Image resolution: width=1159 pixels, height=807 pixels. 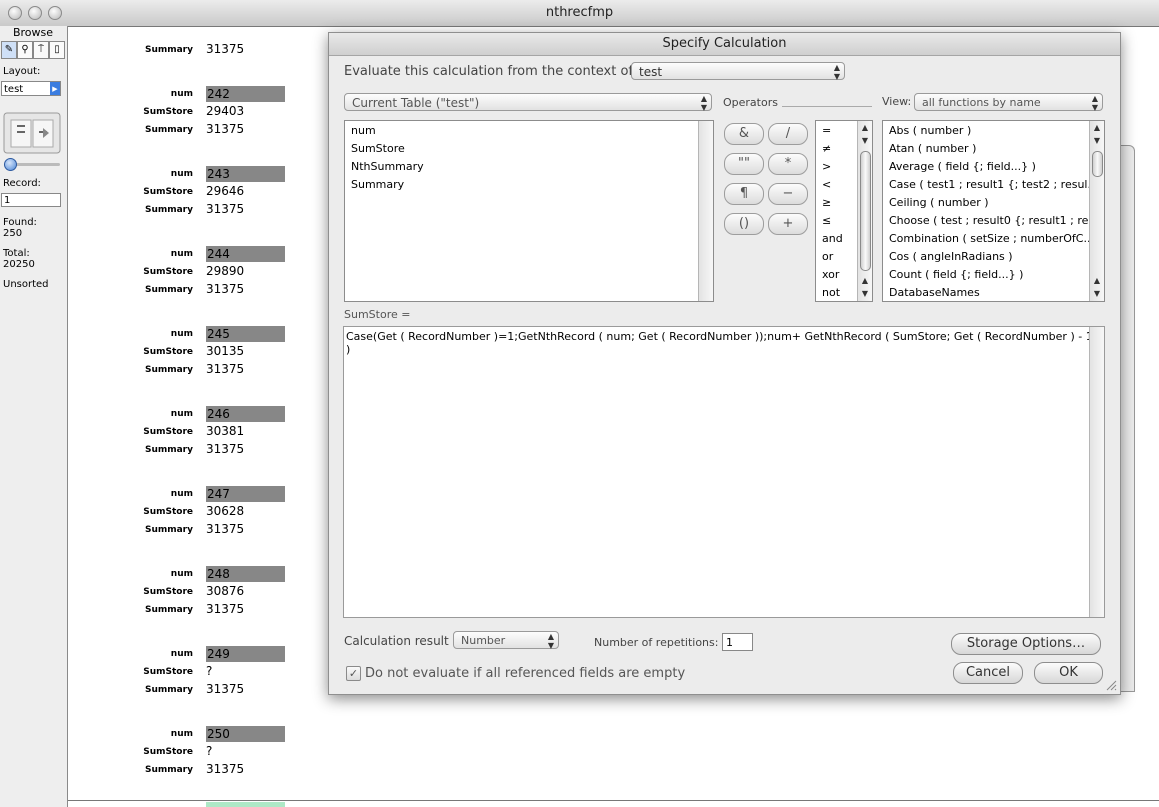 I want to click on ok-button: OK, so click(x=1068, y=673).